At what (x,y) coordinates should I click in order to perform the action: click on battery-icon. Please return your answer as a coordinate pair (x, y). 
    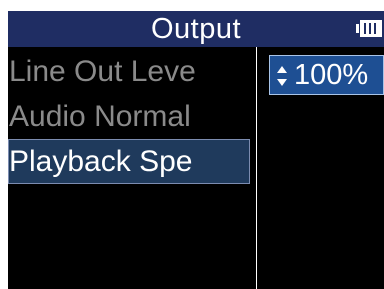
    Looking at the image, I should click on (369, 28).